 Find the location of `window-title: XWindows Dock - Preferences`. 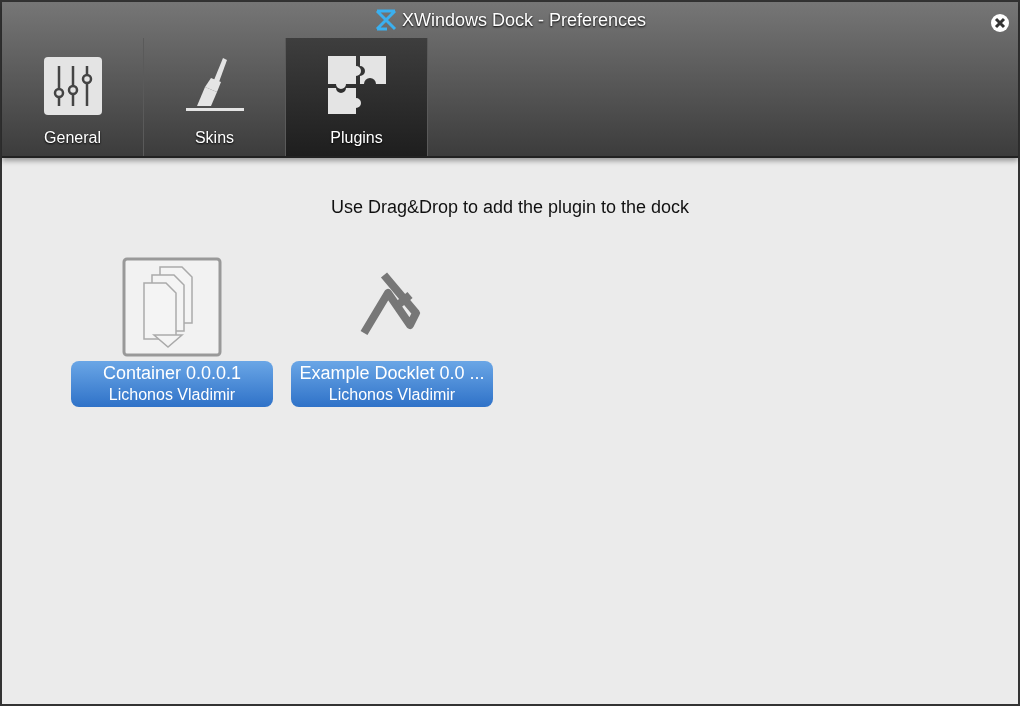

window-title: XWindows Dock - Preferences is located at coordinates (524, 20).